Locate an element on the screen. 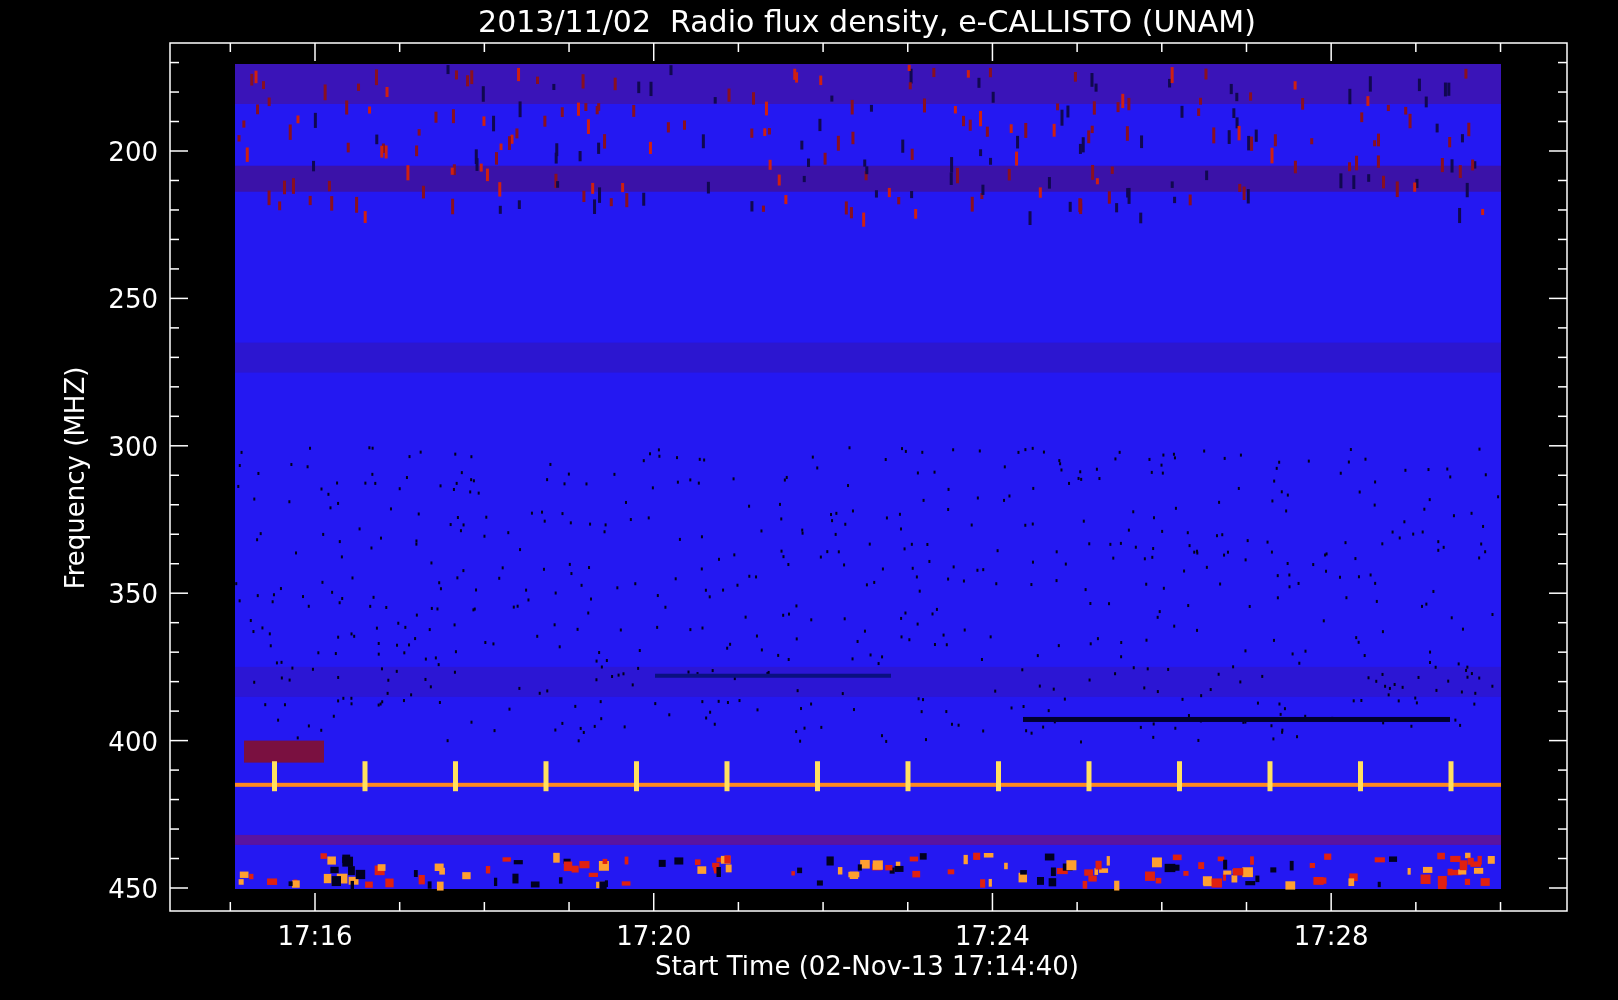  chart-title: 2013/11/02 Radio flux density, e-CALLISTO (UNAM) is located at coordinates (867, 21).